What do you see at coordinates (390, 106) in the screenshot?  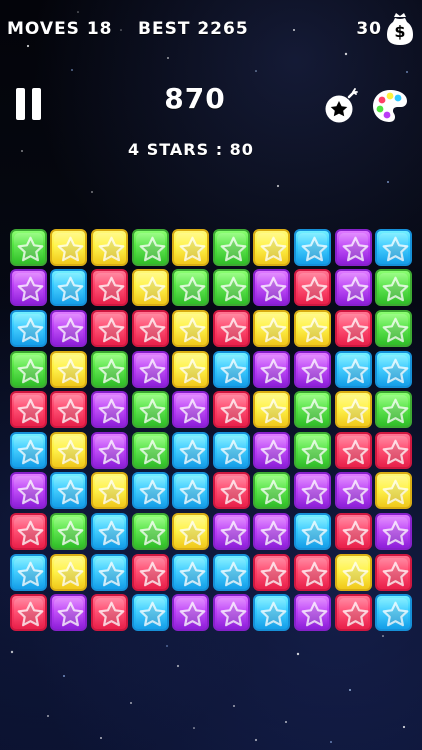 I see `color-palette-button` at bounding box center [390, 106].